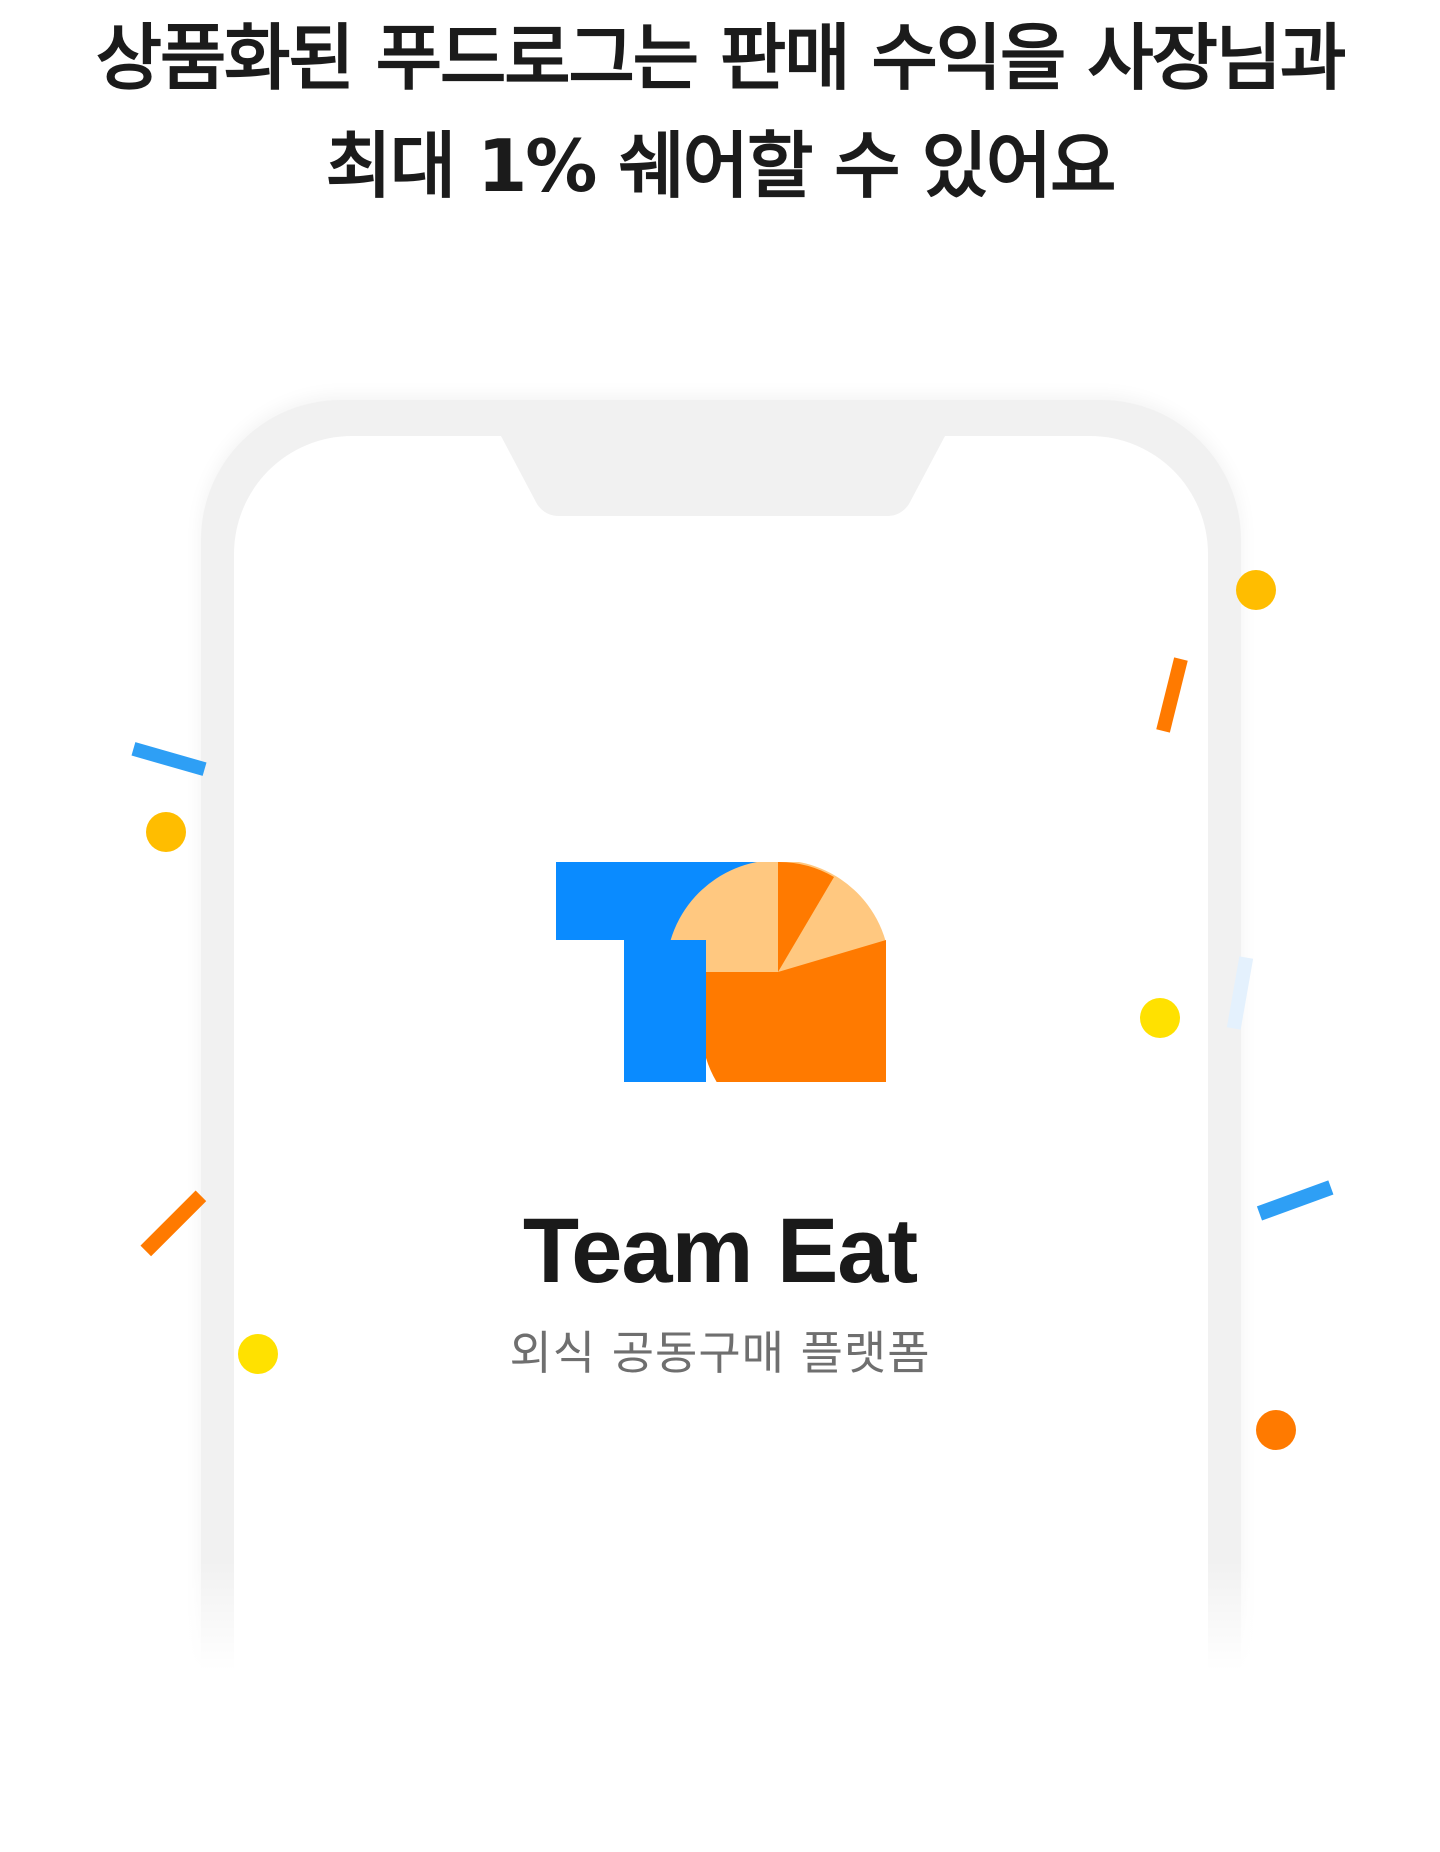  I want to click on confetti-blue-left, so click(169, 759).